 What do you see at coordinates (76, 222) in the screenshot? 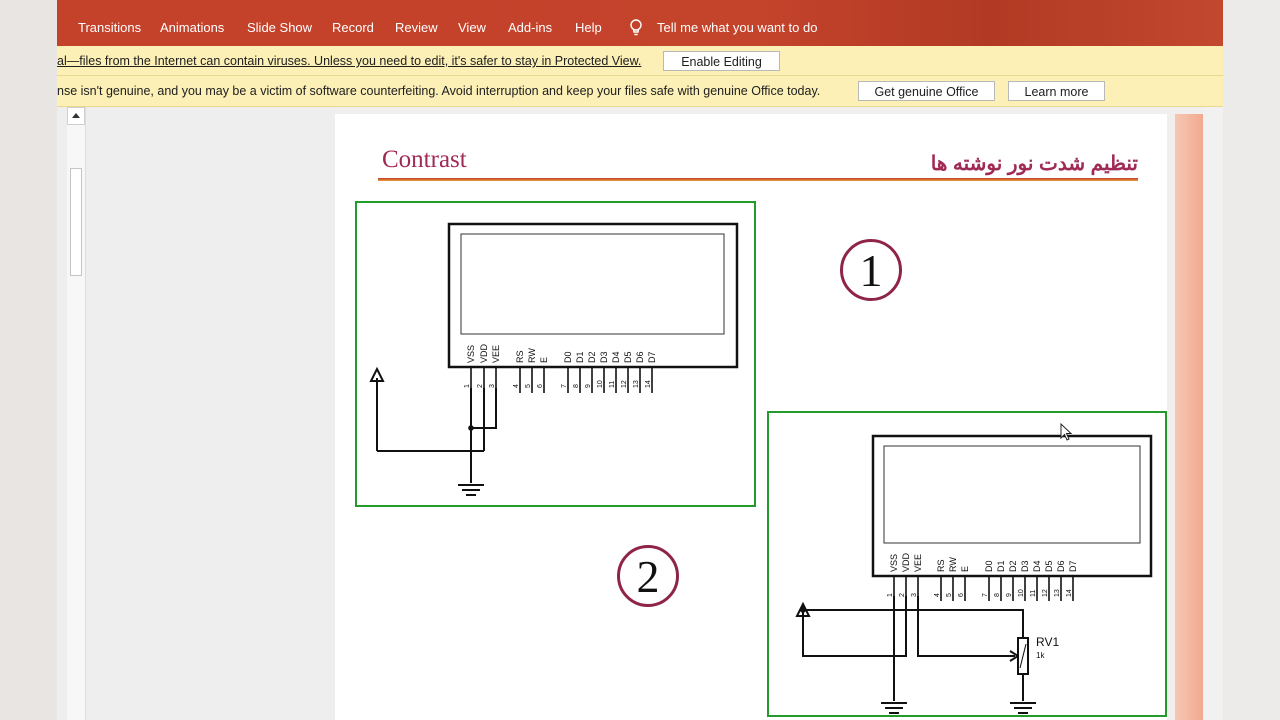
I see `scrollbar-thumb` at bounding box center [76, 222].